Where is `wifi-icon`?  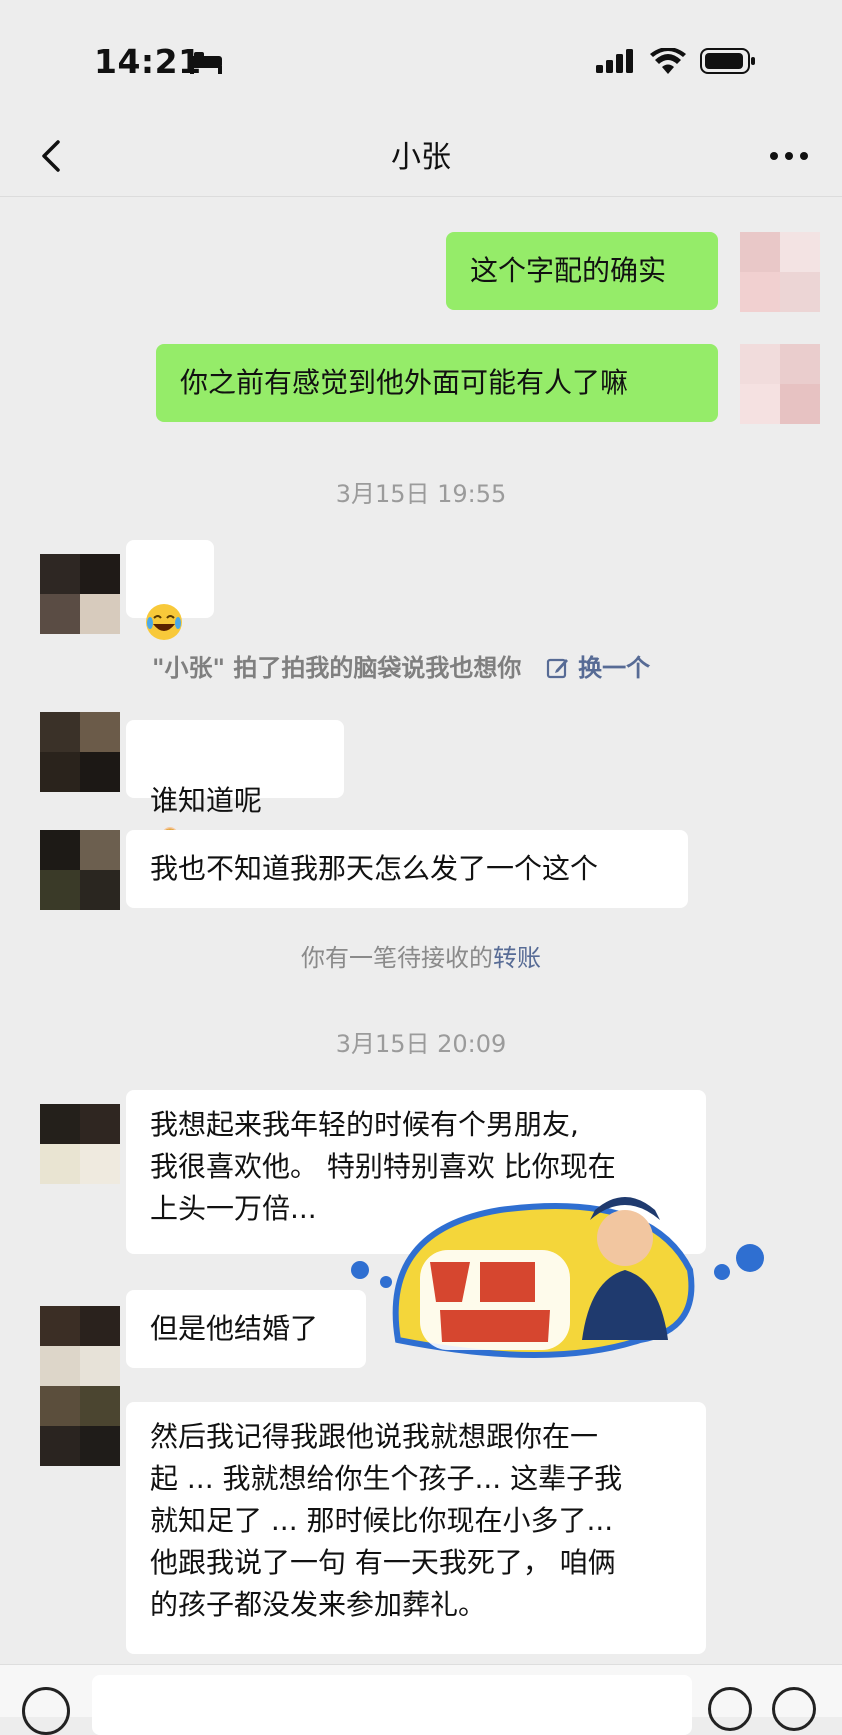 wifi-icon is located at coordinates (668, 61).